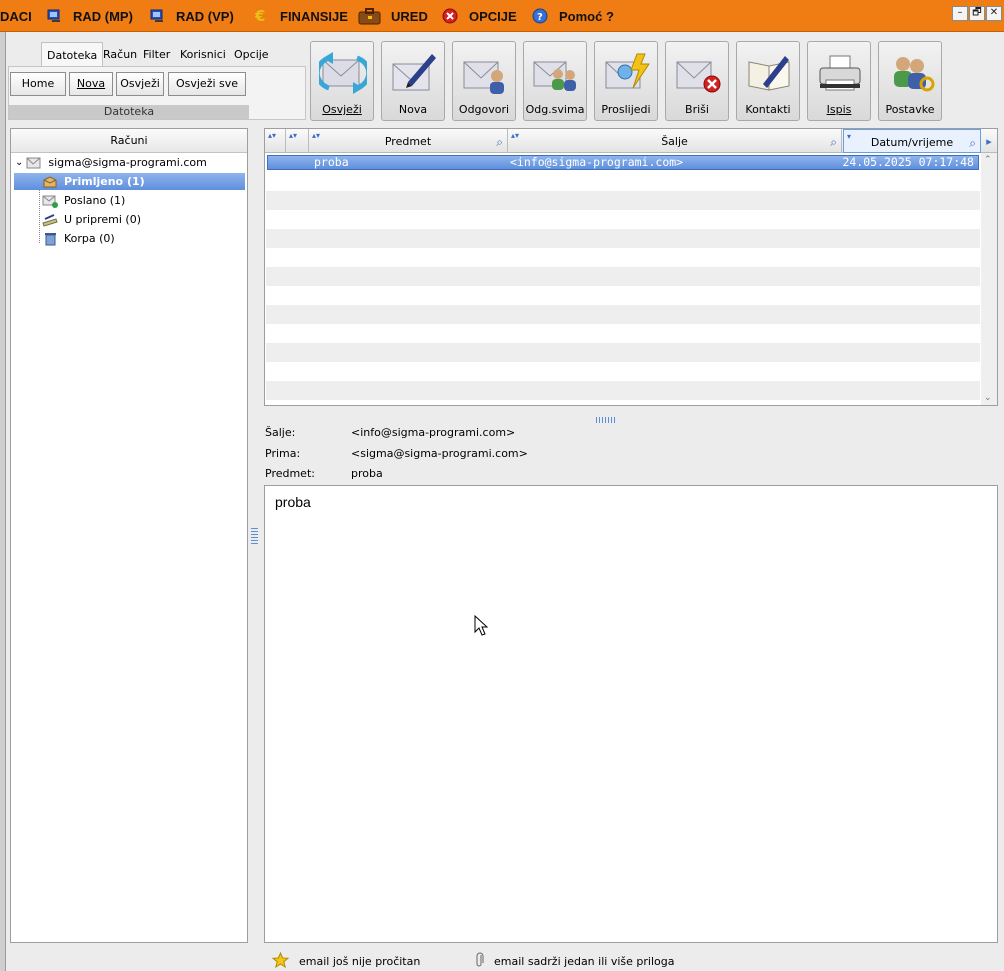  What do you see at coordinates (433, 432) in the screenshot?
I see `from-value: <info@sigma-programi.com>` at bounding box center [433, 432].